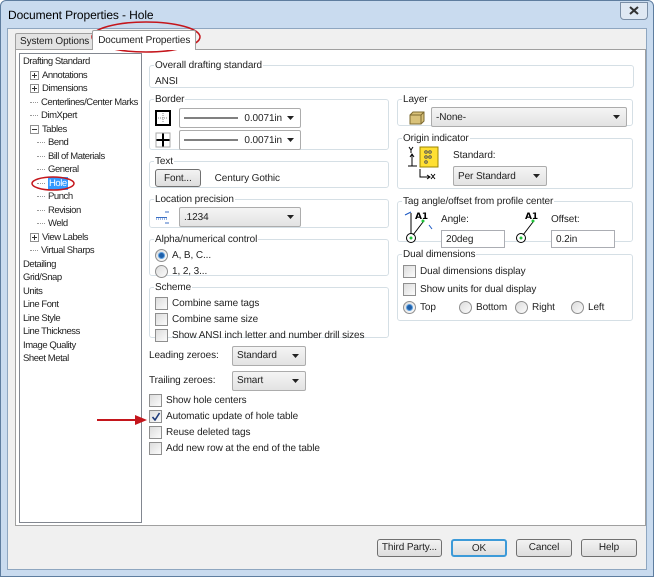  Describe the element at coordinates (216, 303) in the screenshot. I see `checkbox-label: Combine same tags` at that location.